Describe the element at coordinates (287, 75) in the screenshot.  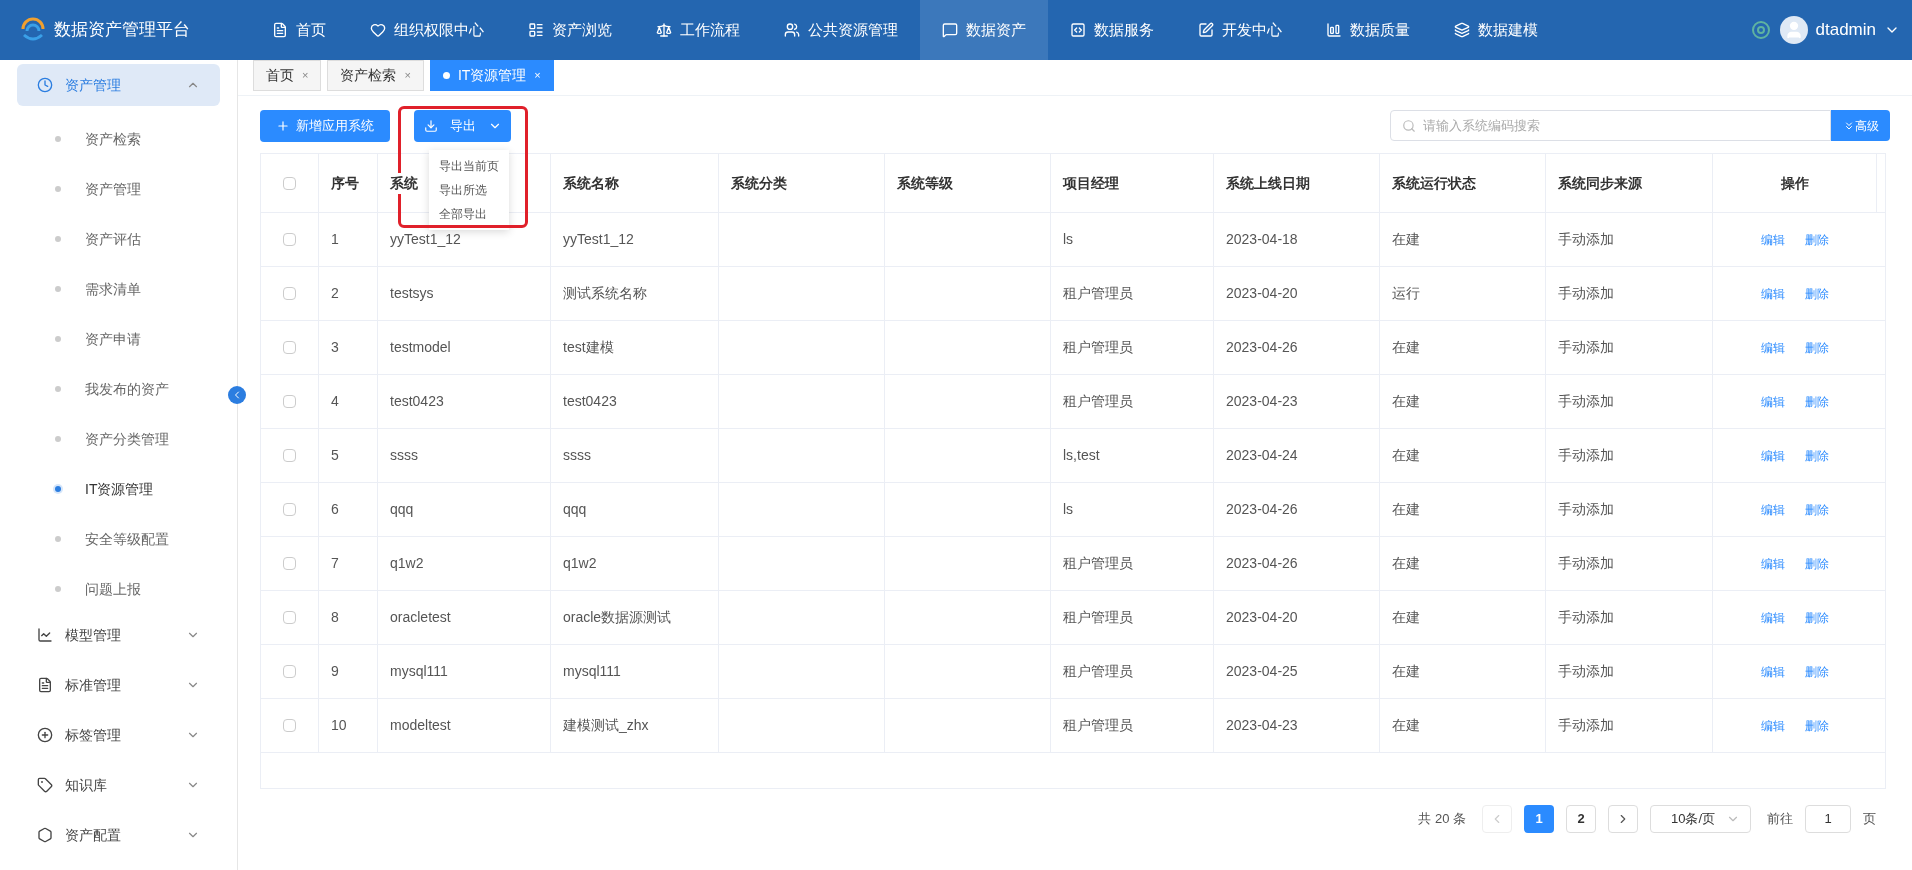
I see `page-tab: 首页 ×` at that location.